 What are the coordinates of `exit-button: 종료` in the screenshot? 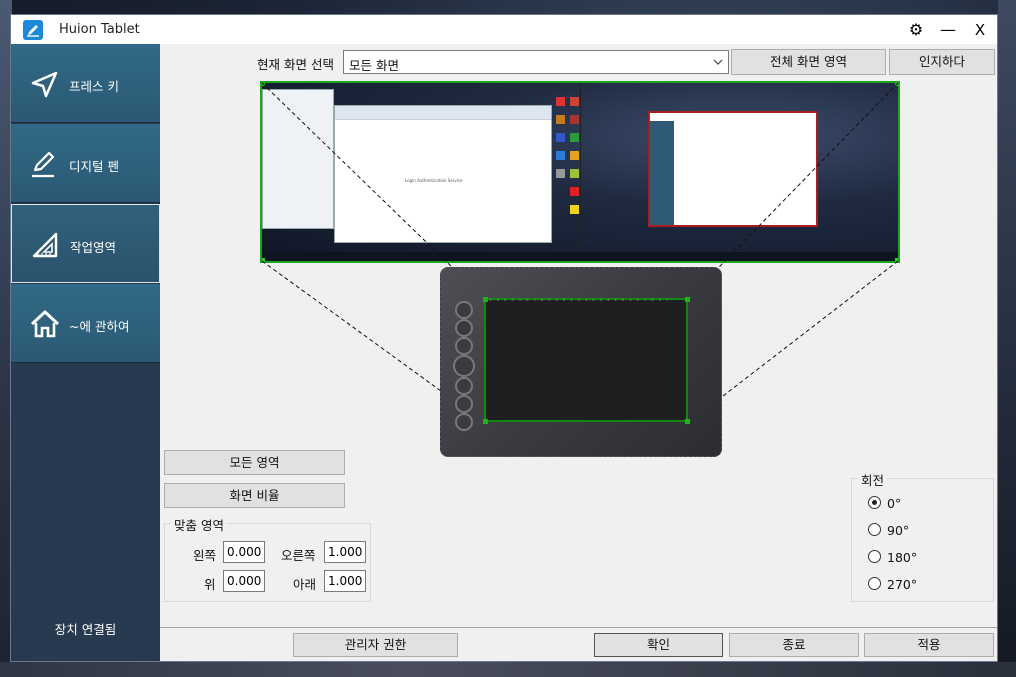 It's located at (794, 645).